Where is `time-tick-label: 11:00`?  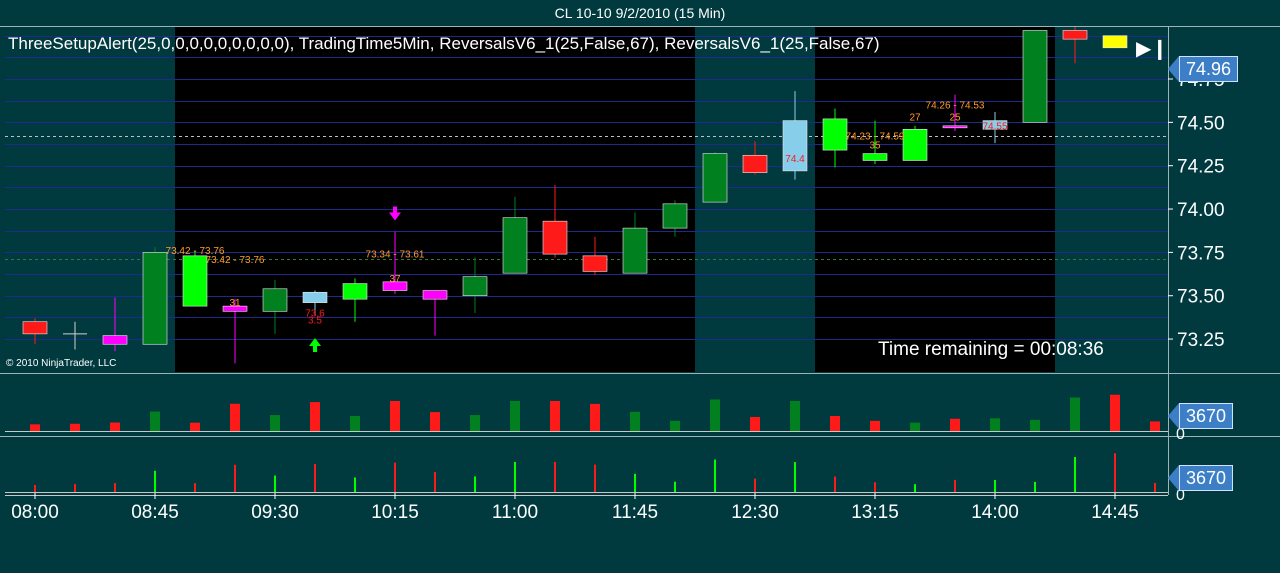
time-tick-label: 11:00 is located at coordinates (515, 512).